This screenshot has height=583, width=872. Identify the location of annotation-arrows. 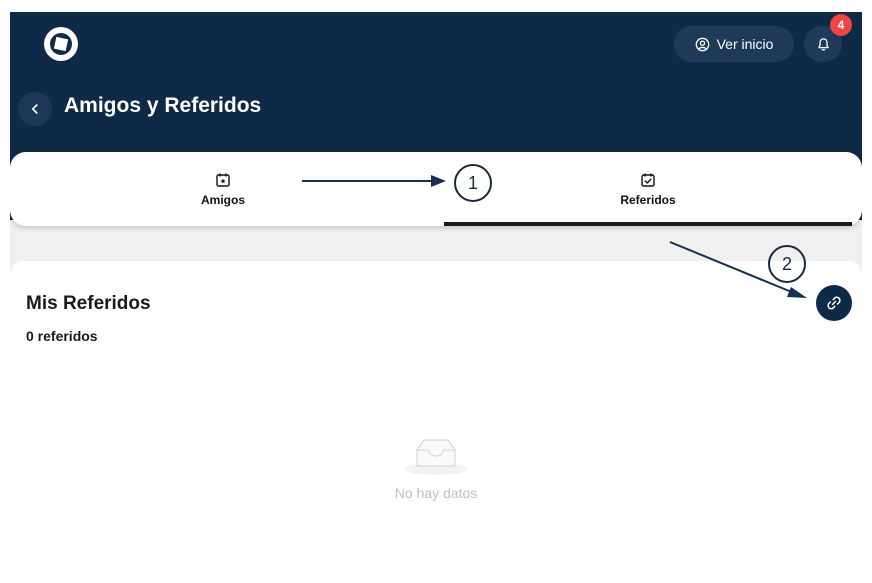
(554, 236).